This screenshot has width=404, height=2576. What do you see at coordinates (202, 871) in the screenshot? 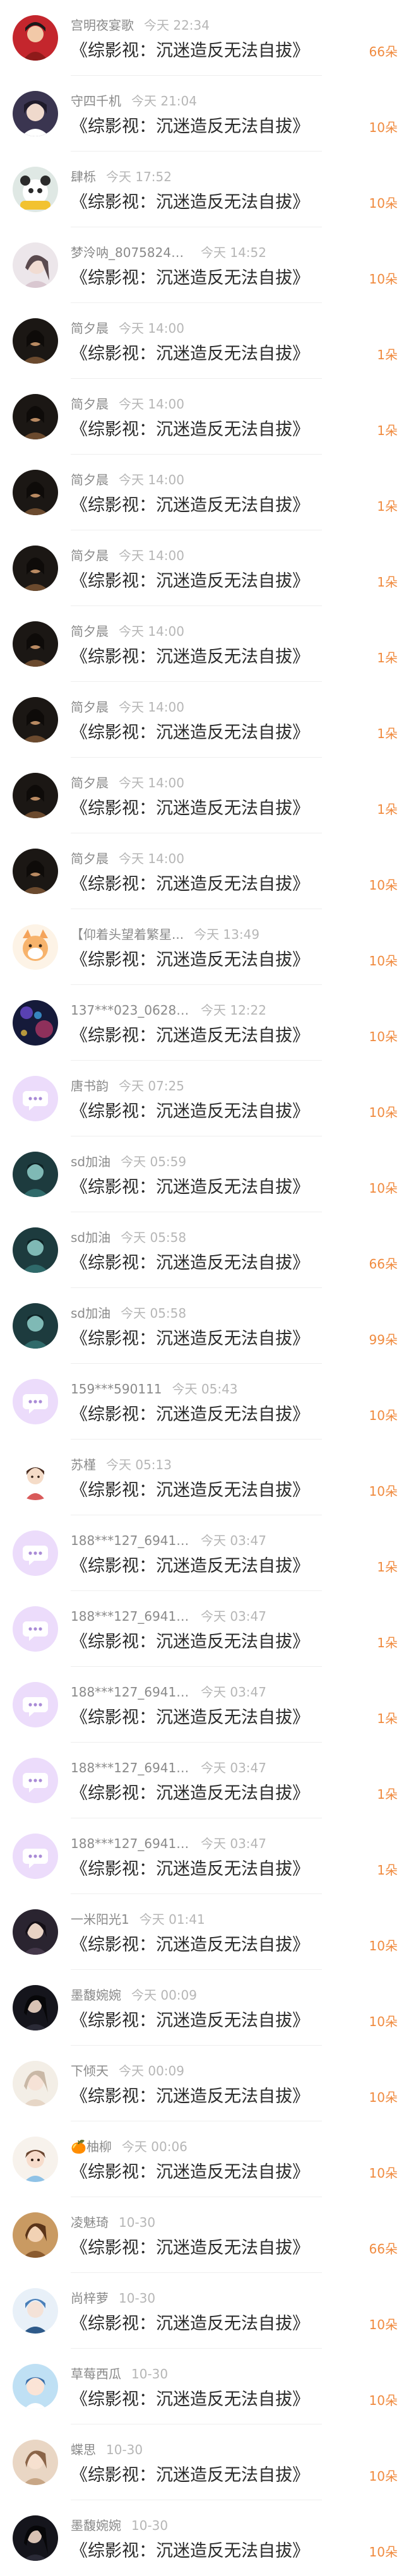
I see `list-item: 简夕晨 今天 14:00 《综影视：沉迷造反无法自拔》 10朵` at bounding box center [202, 871].